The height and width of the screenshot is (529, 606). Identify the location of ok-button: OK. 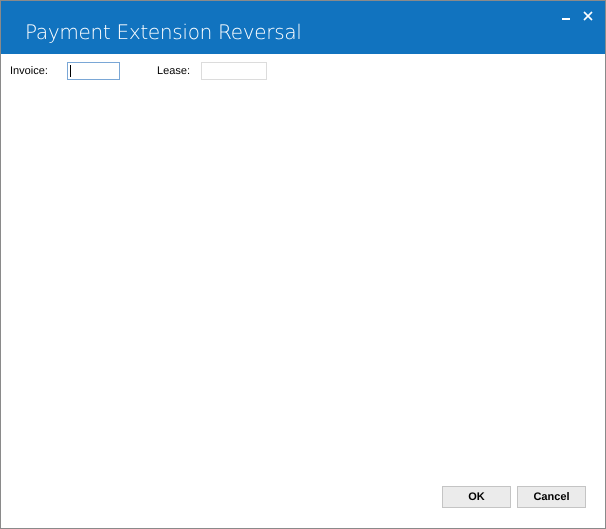
(476, 497).